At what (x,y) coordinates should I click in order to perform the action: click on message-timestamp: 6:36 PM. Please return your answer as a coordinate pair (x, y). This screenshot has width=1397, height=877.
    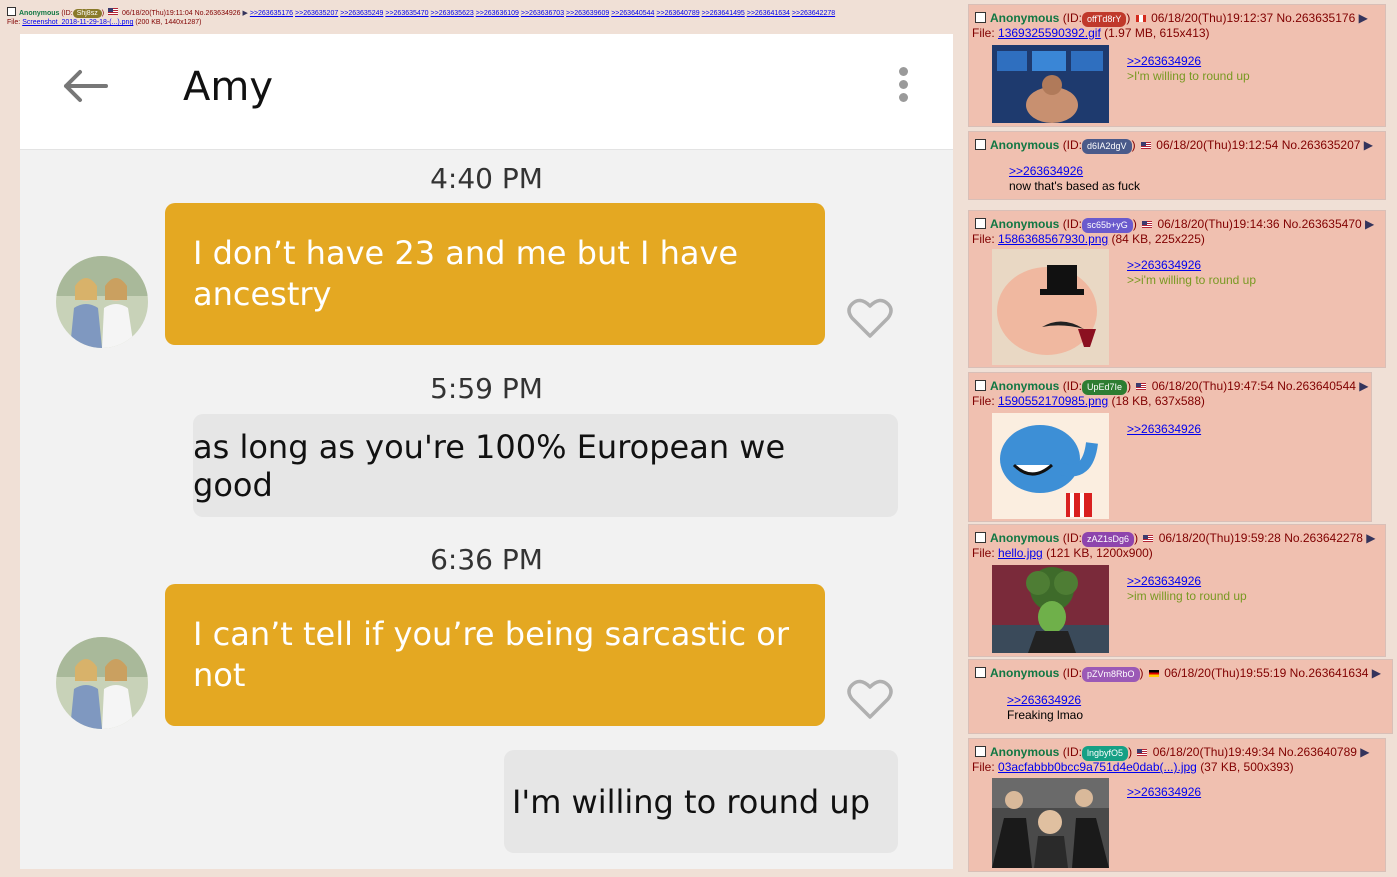
    Looking at the image, I should click on (486, 559).